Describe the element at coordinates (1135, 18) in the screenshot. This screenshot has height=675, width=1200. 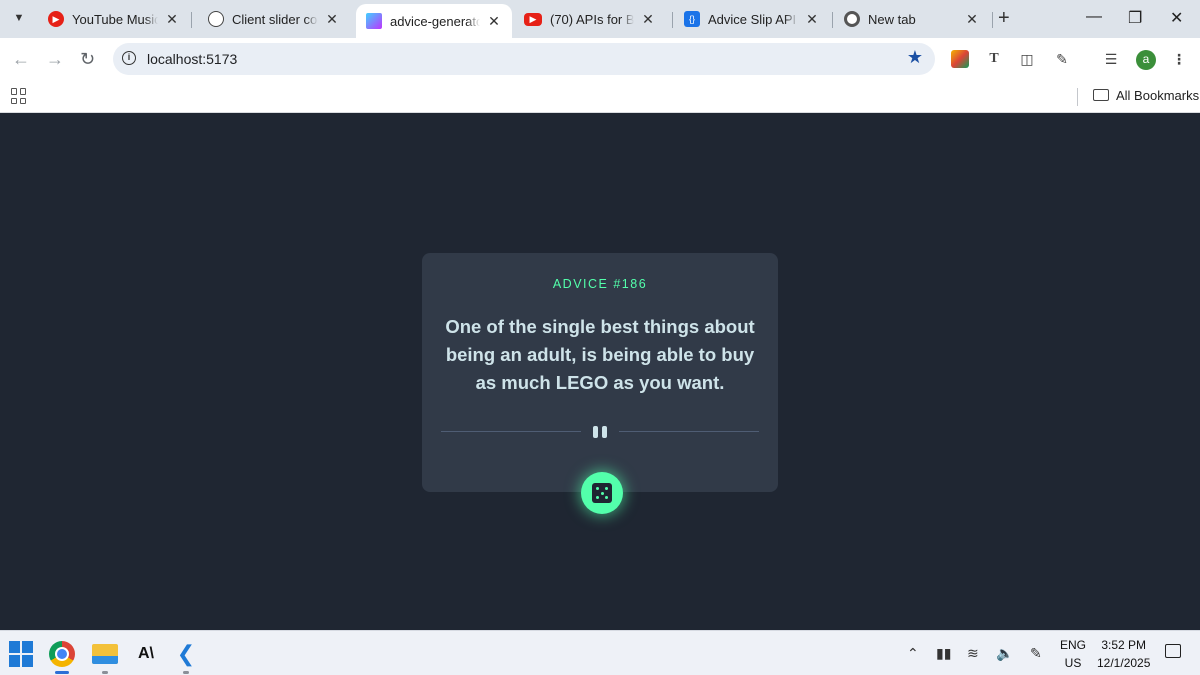
I see `restore-button: ❐` at that location.